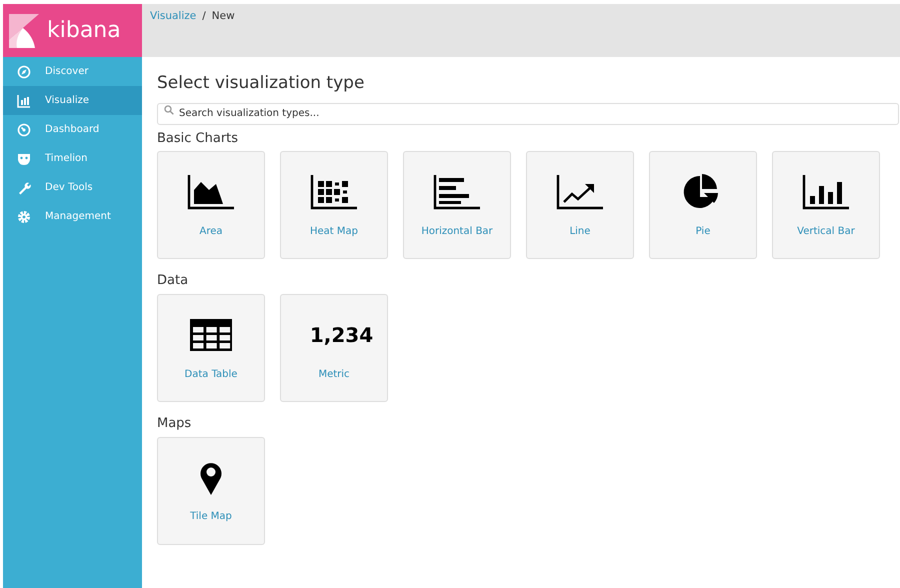 Image resolution: width=900 pixels, height=588 pixels. I want to click on gear-icon, so click(24, 217).